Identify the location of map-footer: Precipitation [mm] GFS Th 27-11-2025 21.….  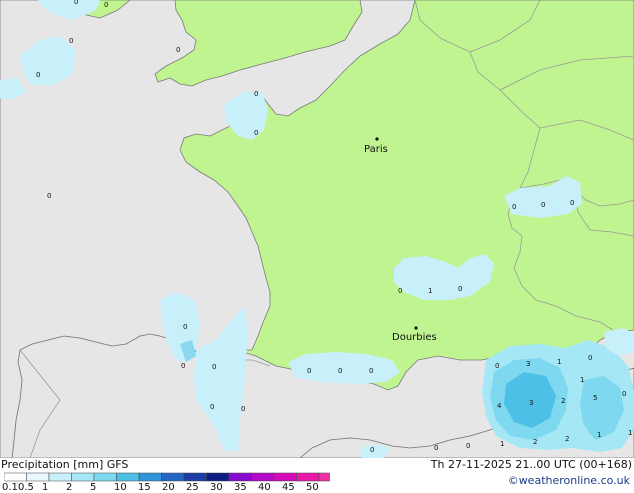
(317, 475).